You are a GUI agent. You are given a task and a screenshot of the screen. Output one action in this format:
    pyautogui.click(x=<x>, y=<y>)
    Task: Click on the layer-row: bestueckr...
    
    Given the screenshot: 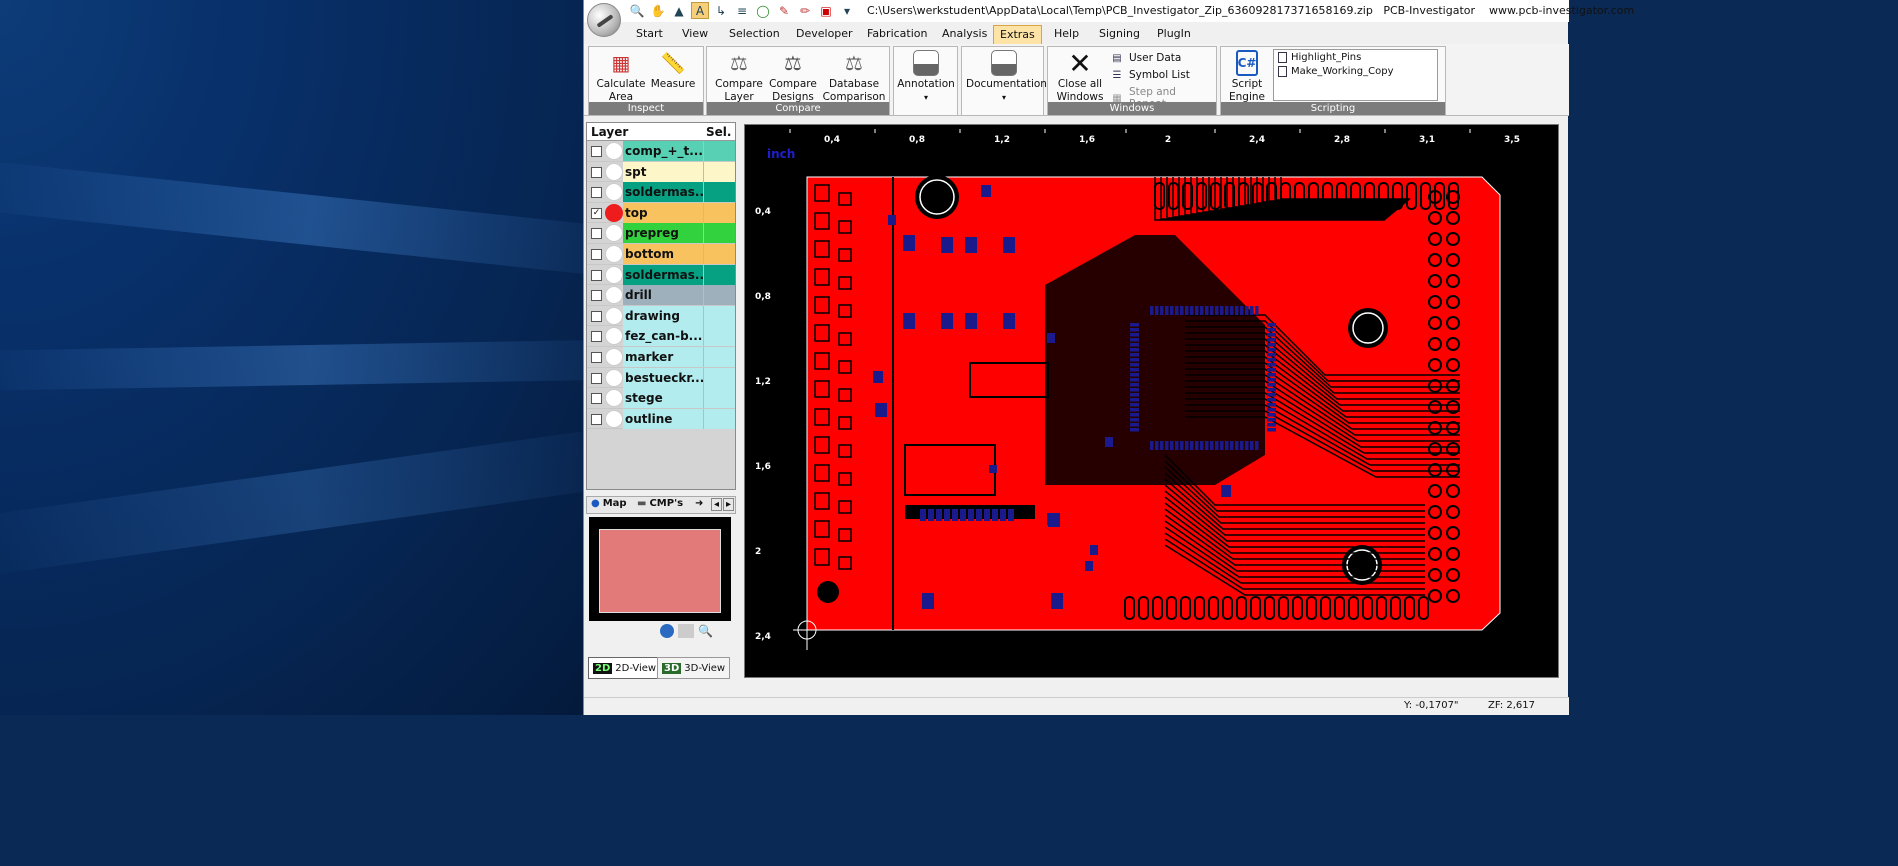 What is the action you would take?
    pyautogui.click(x=661, y=378)
    